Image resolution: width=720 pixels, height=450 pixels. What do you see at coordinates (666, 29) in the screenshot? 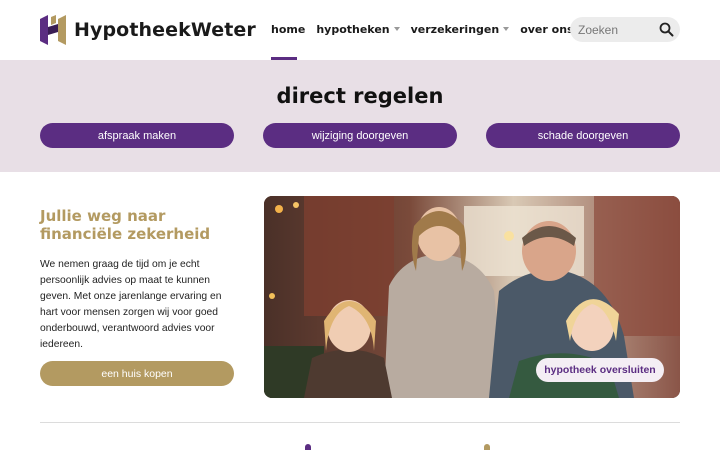
I see `search-icon` at bounding box center [666, 29].